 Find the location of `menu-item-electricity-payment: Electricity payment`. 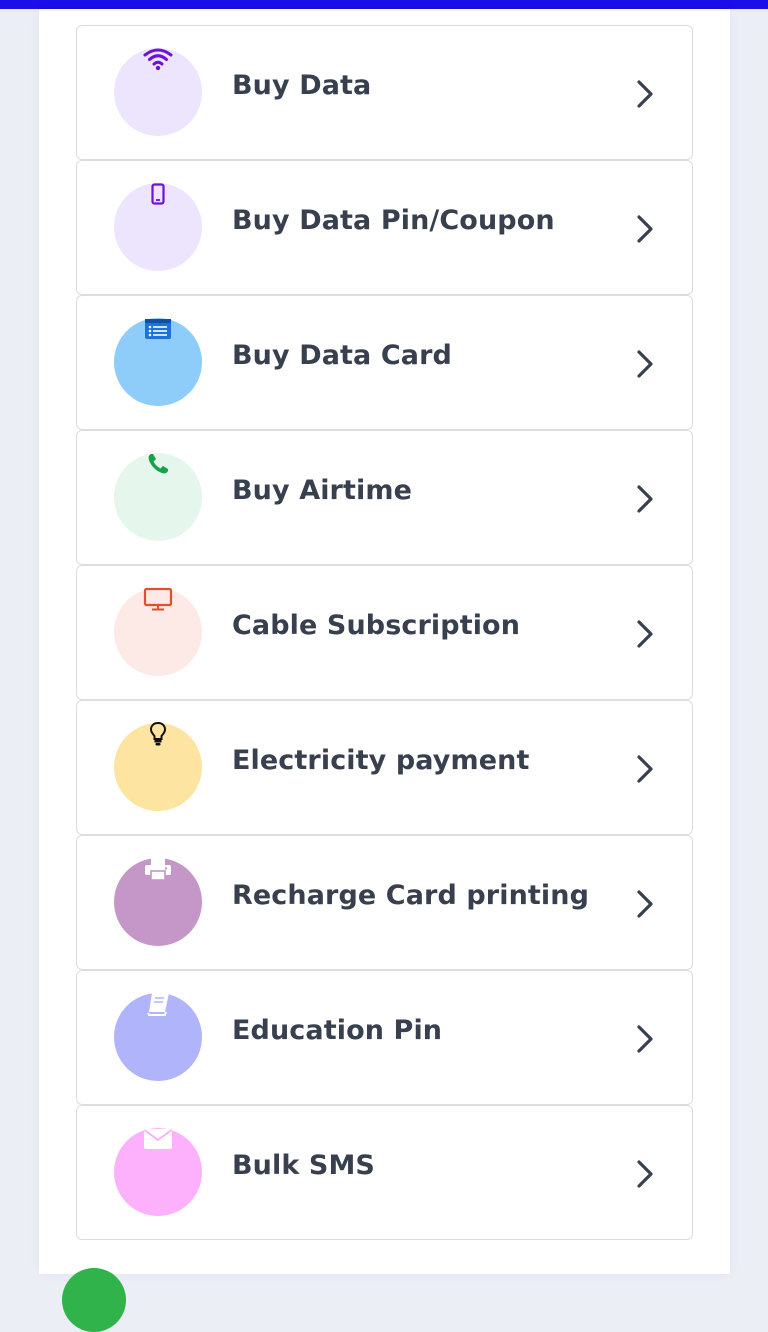

menu-item-electricity-payment: Electricity payment is located at coordinates (384, 767).